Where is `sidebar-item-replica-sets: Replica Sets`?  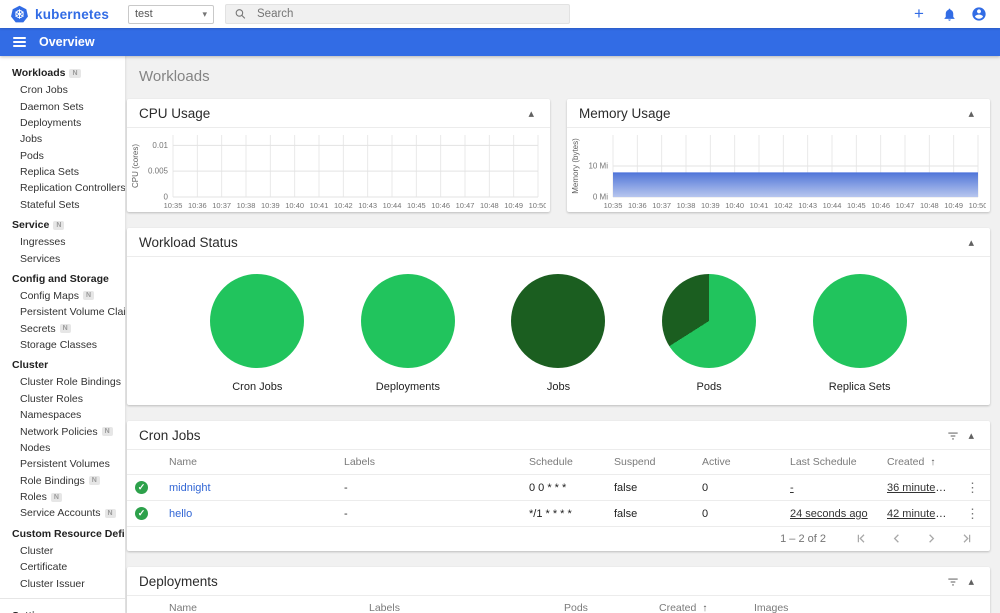 sidebar-item-replica-sets: Replica Sets is located at coordinates (62, 172).